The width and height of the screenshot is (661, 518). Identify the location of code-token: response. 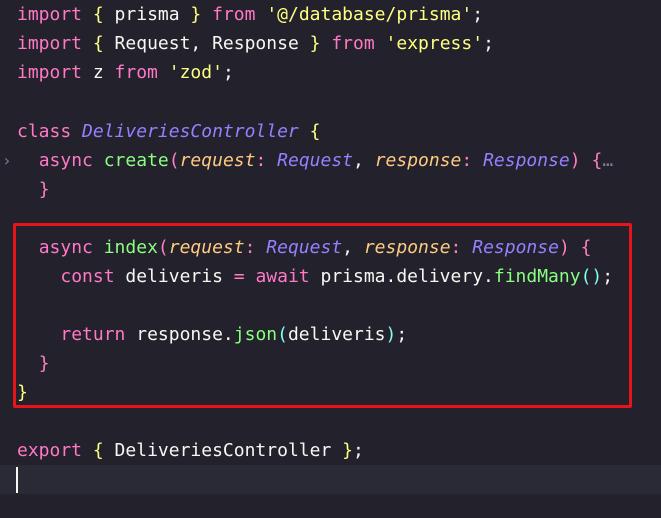
(418, 160).